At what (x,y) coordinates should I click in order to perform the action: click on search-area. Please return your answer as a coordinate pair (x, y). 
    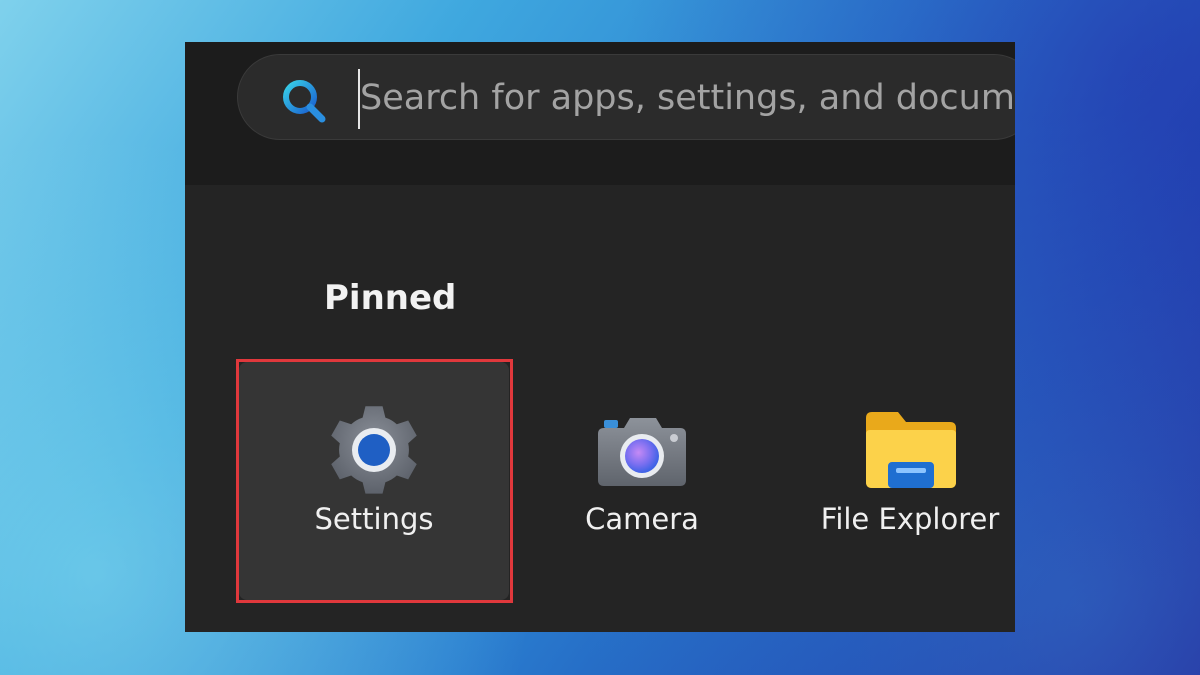
    Looking at the image, I should click on (600, 113).